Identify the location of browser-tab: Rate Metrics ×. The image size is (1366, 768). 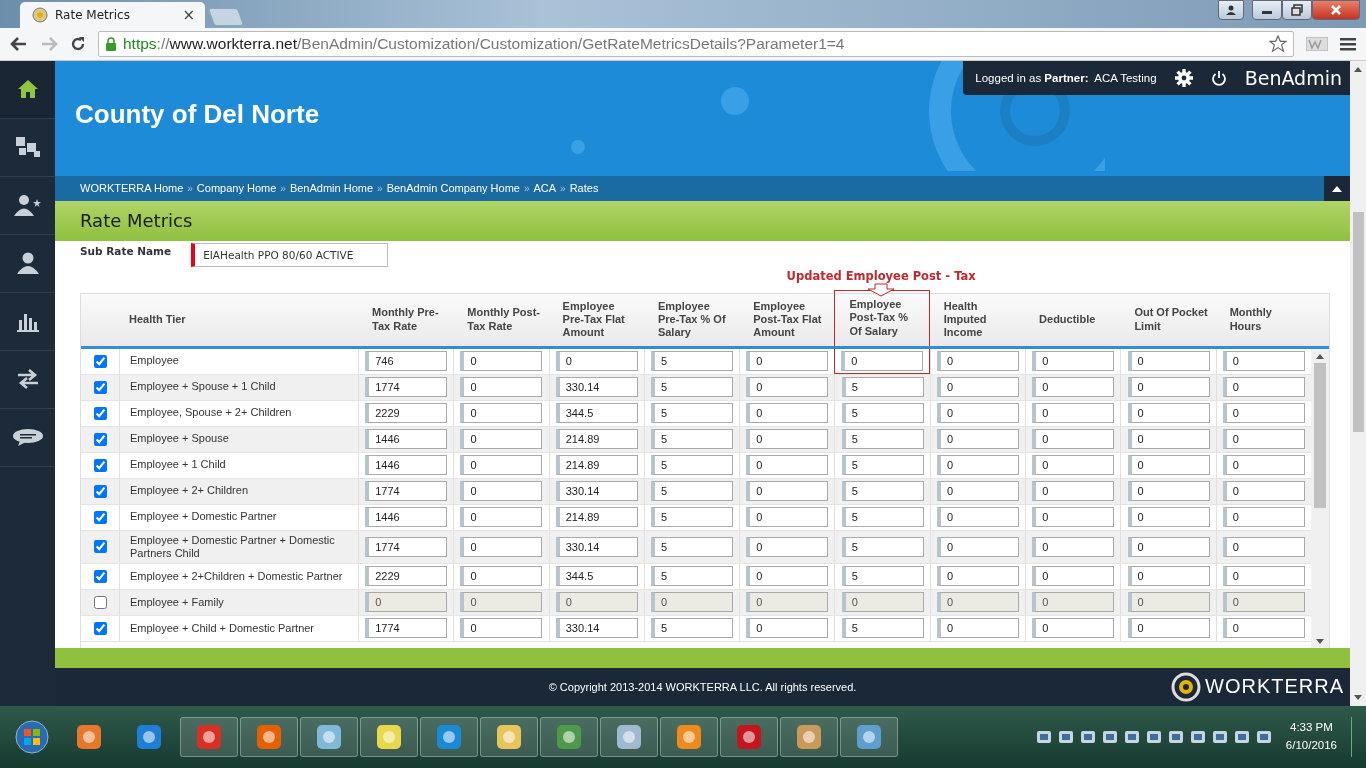
(112, 14).